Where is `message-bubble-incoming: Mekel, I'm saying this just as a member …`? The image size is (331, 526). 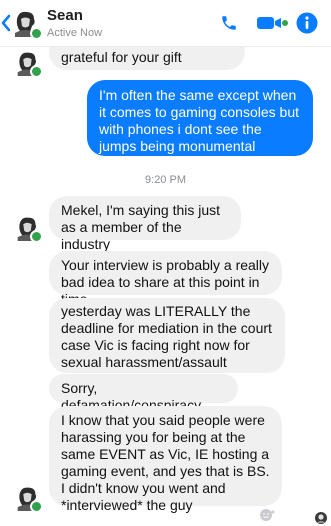 message-bubble-incoming: Mekel, I'm saying this just as a member … is located at coordinates (145, 224).